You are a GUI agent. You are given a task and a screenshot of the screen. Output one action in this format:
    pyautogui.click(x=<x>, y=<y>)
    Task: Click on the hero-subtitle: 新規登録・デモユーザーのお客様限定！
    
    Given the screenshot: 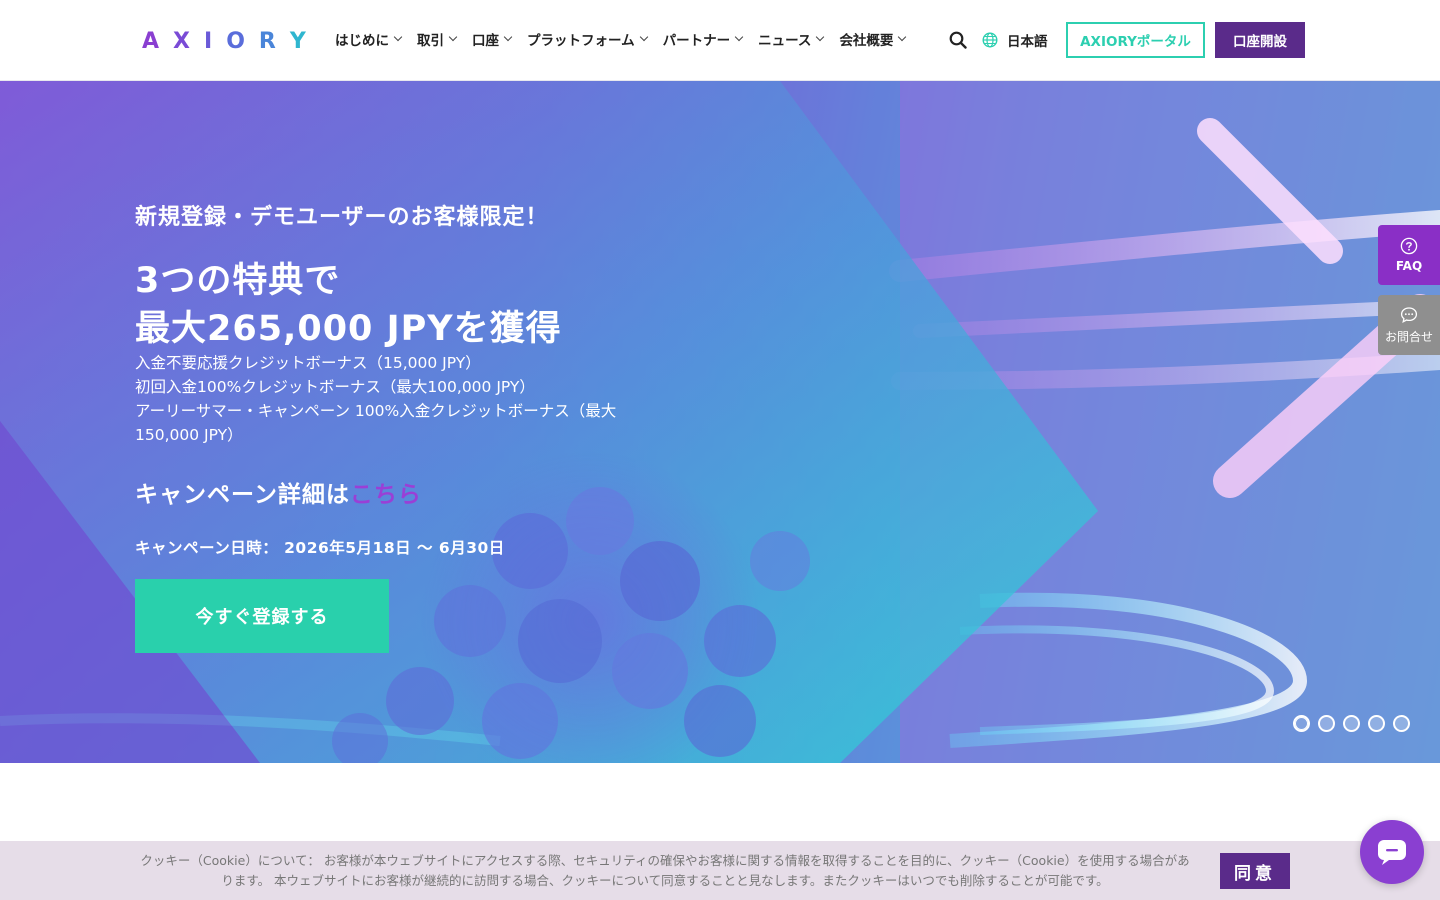 What is the action you would take?
    pyautogui.click(x=342, y=217)
    